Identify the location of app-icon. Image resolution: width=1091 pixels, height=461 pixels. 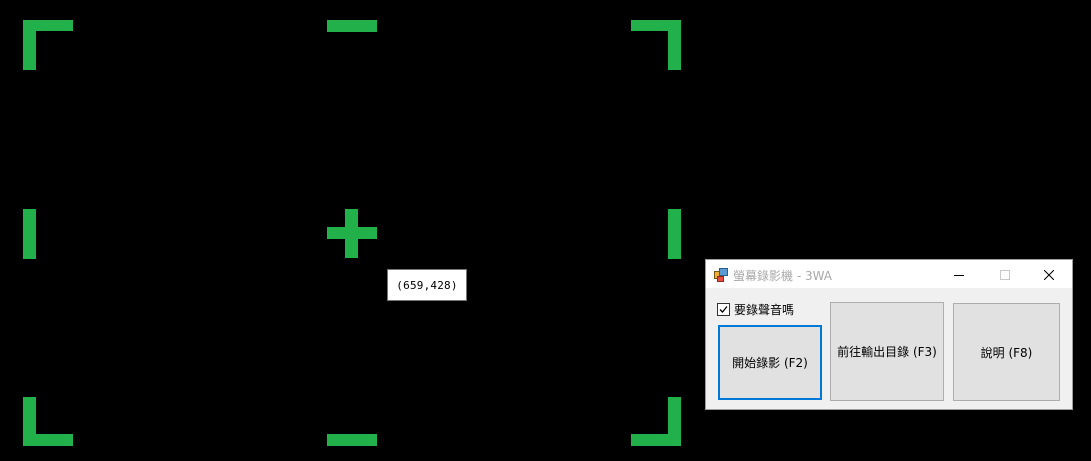
(721, 274).